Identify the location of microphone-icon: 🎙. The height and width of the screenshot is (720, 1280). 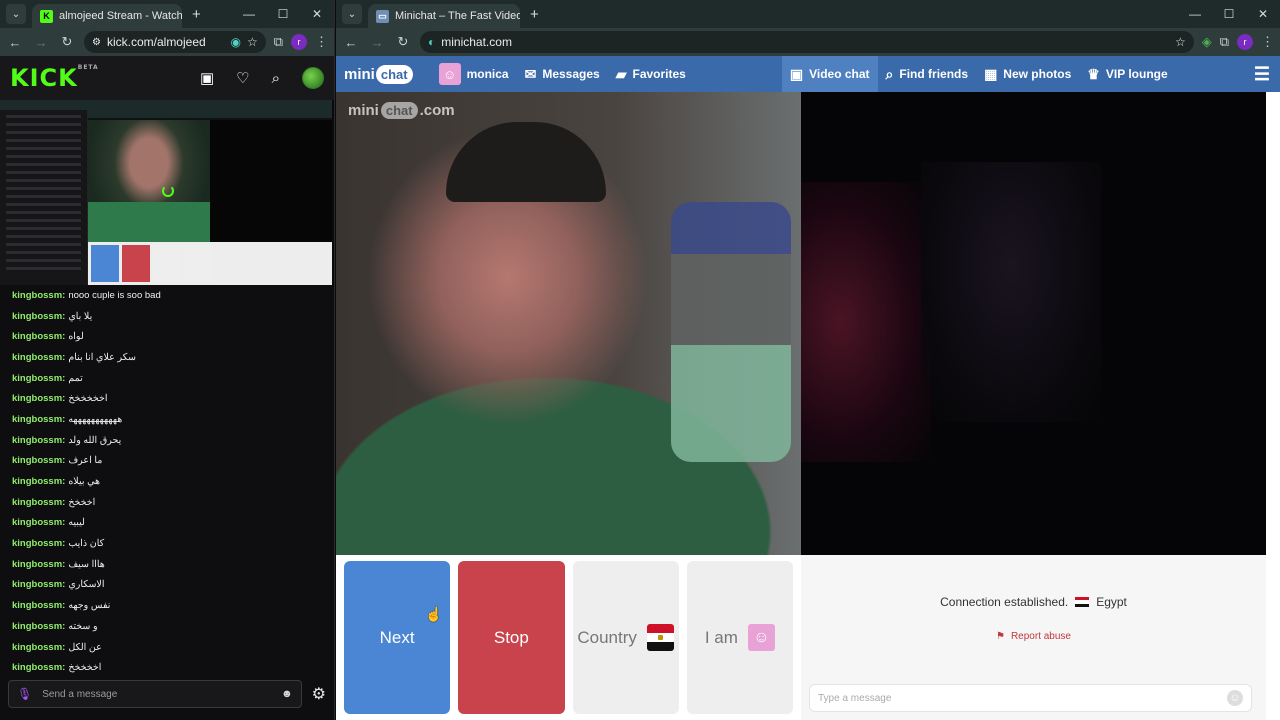
(24, 694).